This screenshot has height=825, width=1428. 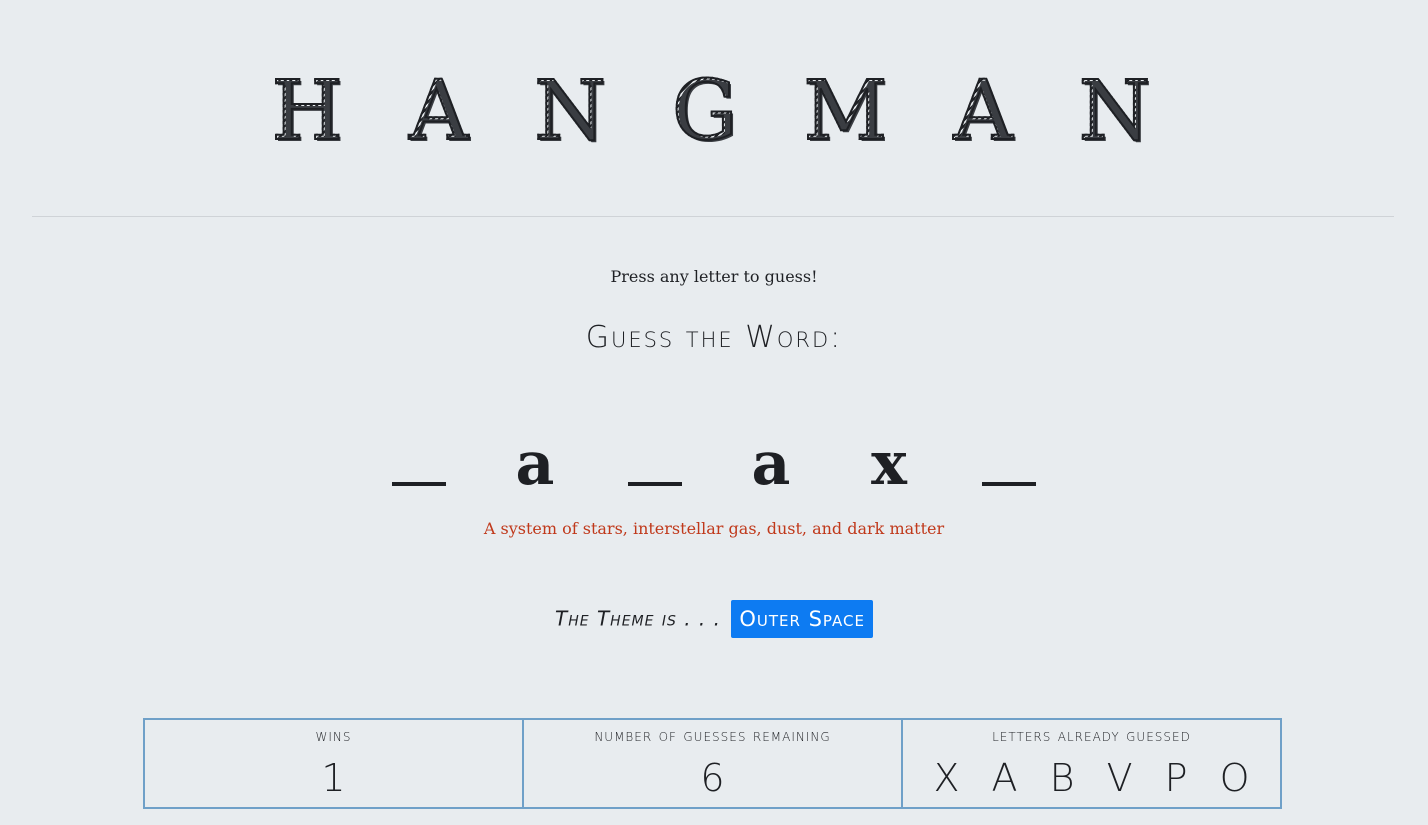 I want to click on letters-guessed-value: X A B V P O, so click(x=1096, y=778).